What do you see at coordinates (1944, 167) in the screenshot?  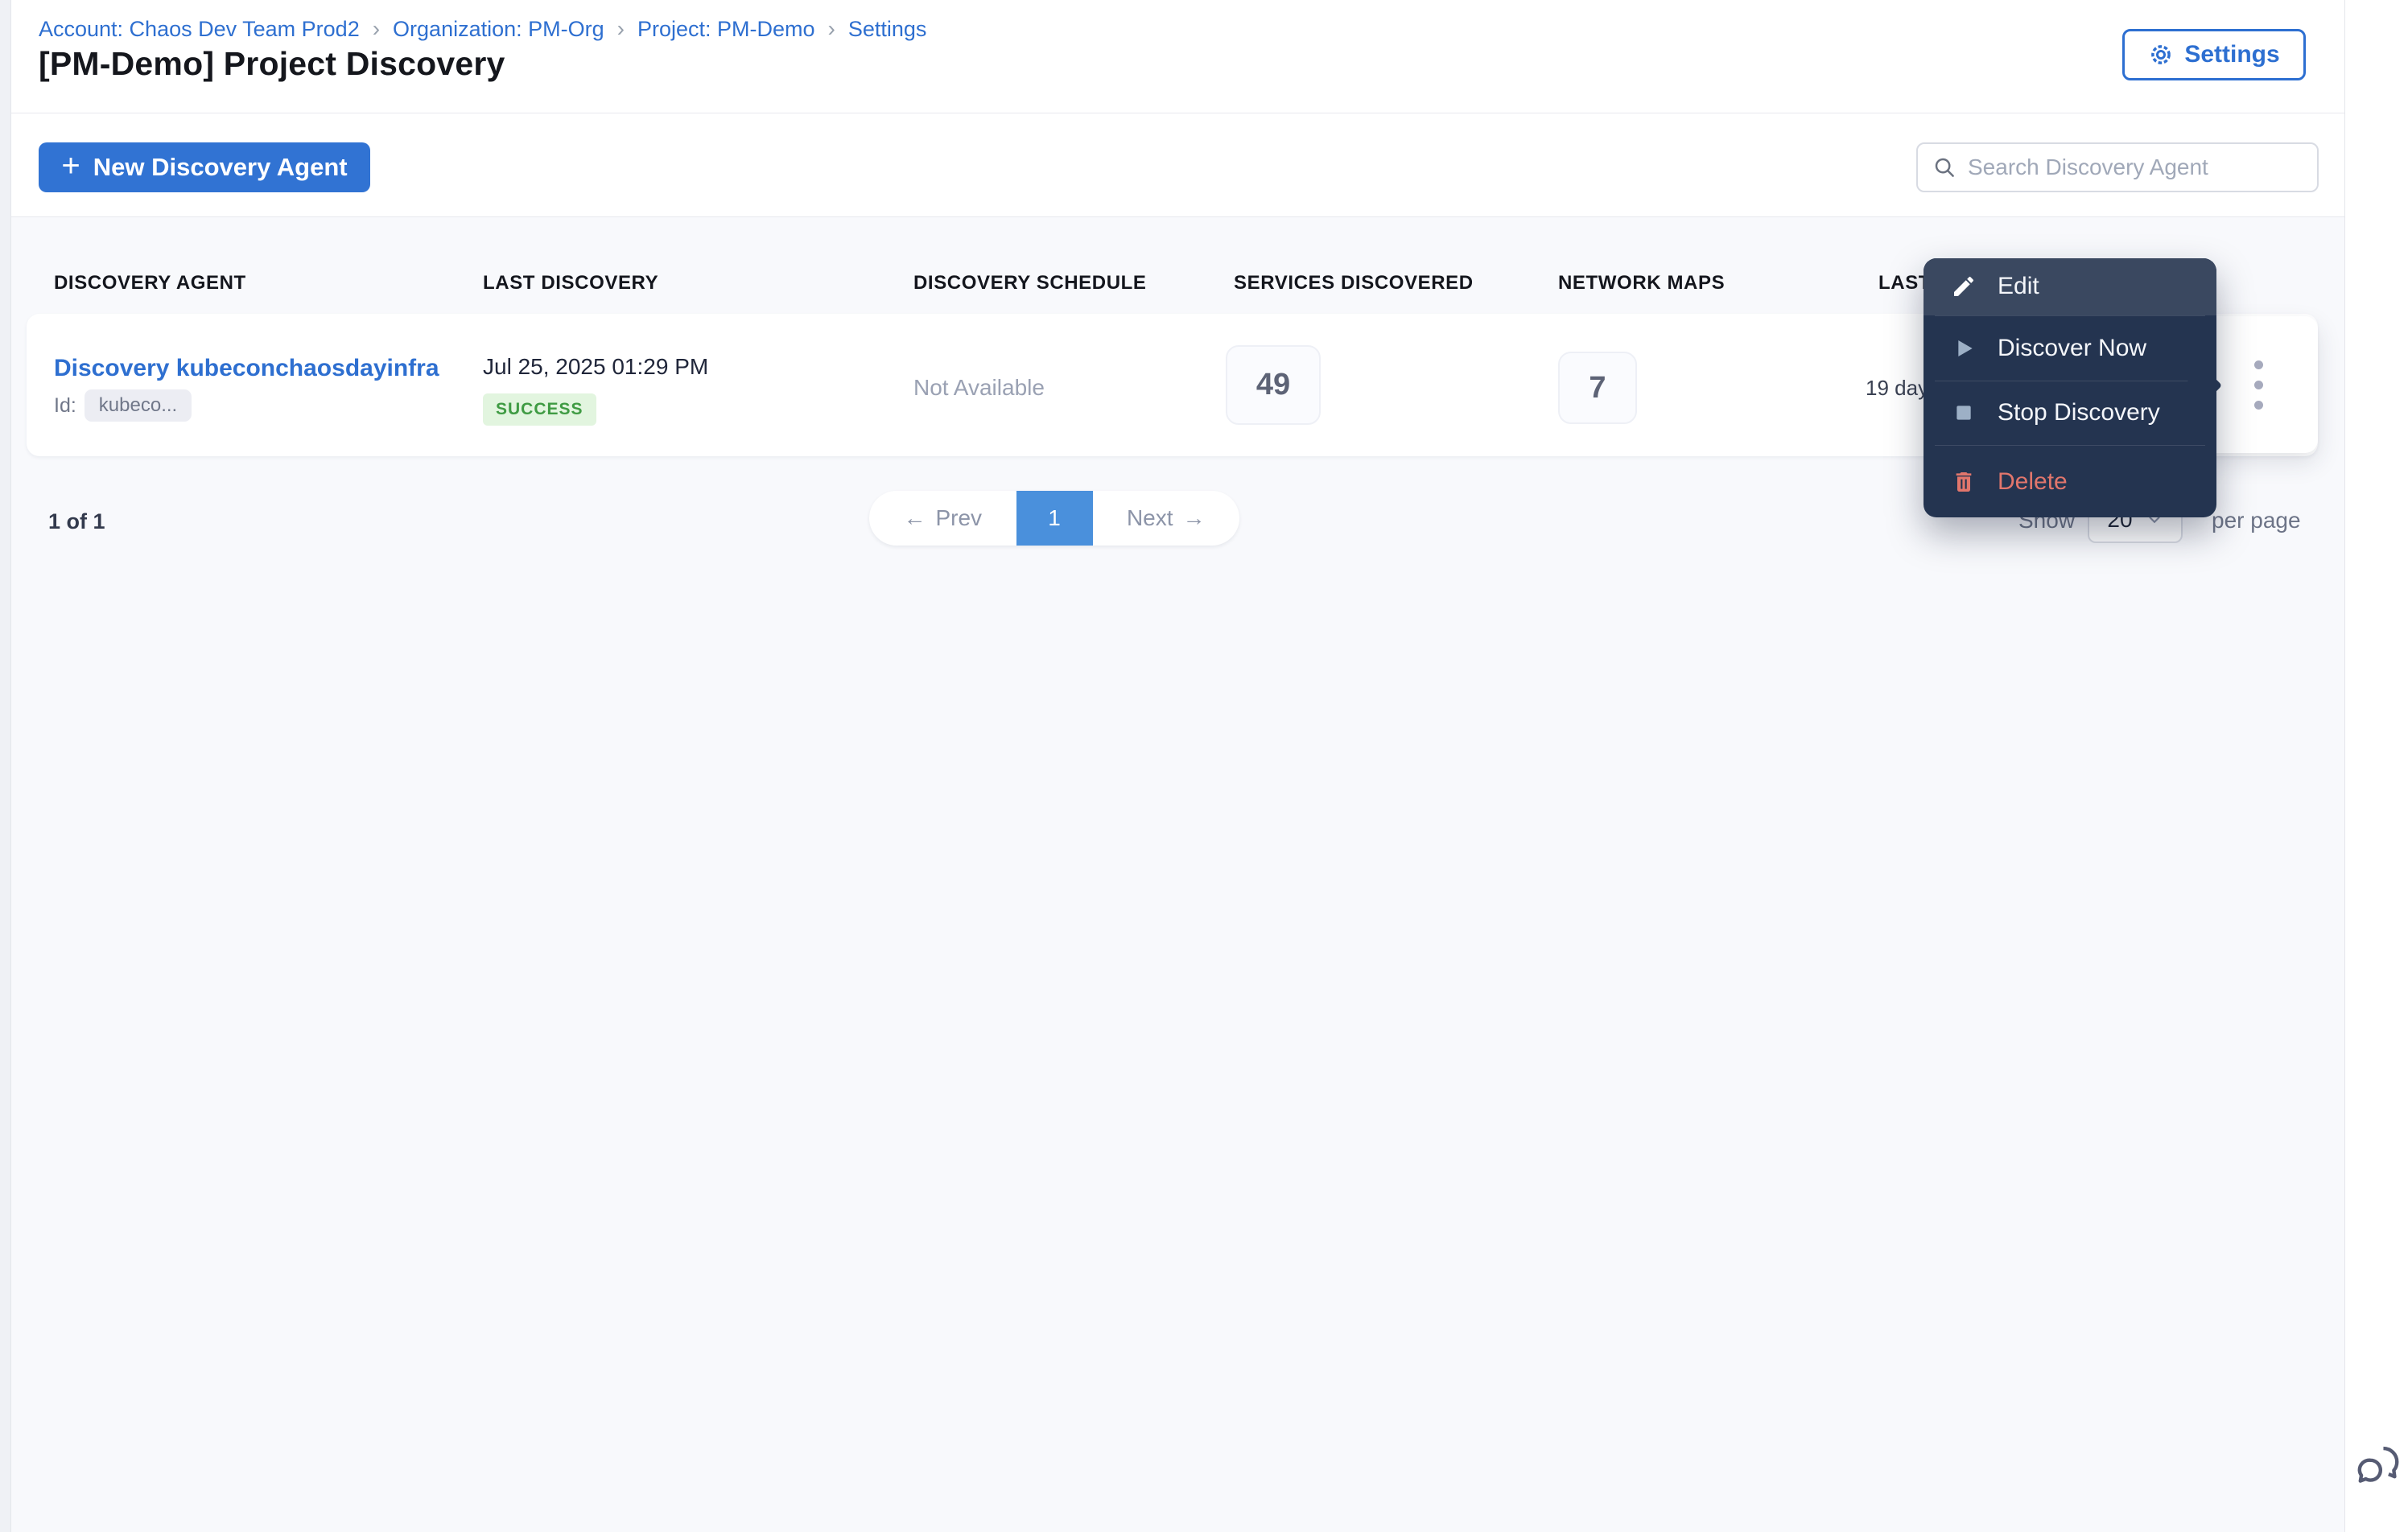 I see `search-icon` at bounding box center [1944, 167].